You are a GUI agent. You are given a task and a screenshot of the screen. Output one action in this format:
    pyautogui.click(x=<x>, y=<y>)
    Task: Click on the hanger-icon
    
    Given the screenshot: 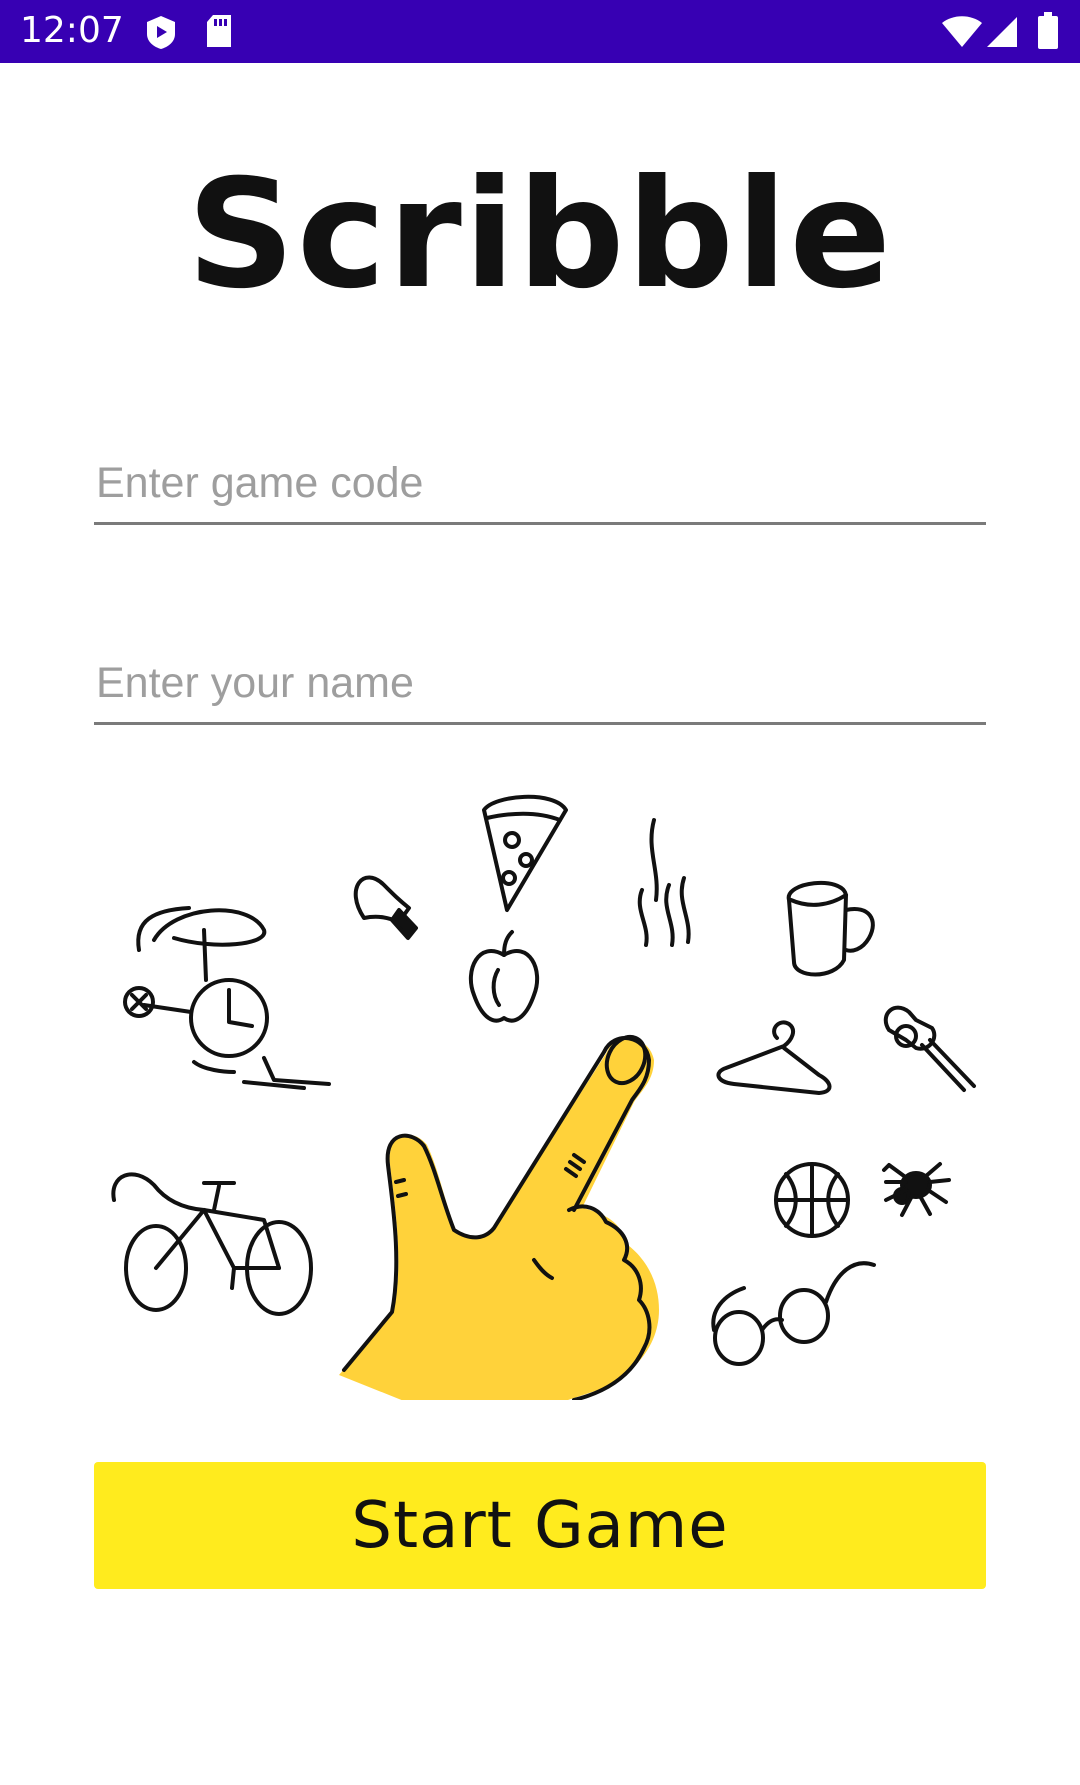 What is the action you would take?
    pyautogui.click(x=774, y=1057)
    